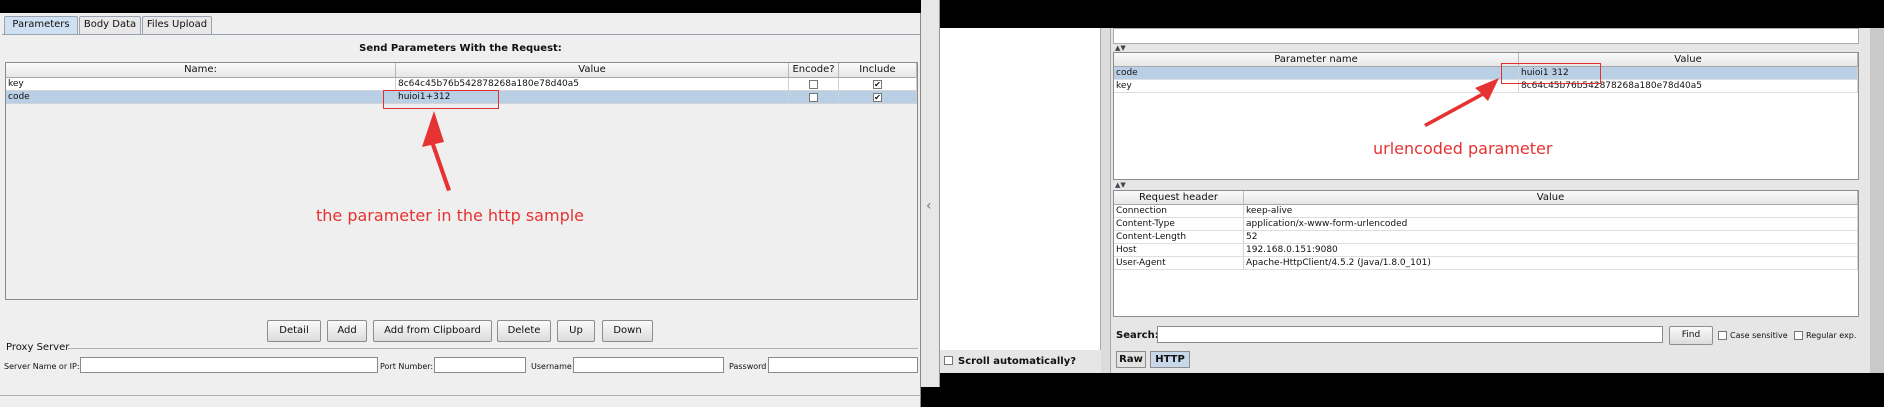  What do you see at coordinates (1316, 60) in the screenshot?
I see `column-header-parameter-name: Parameter name` at bounding box center [1316, 60].